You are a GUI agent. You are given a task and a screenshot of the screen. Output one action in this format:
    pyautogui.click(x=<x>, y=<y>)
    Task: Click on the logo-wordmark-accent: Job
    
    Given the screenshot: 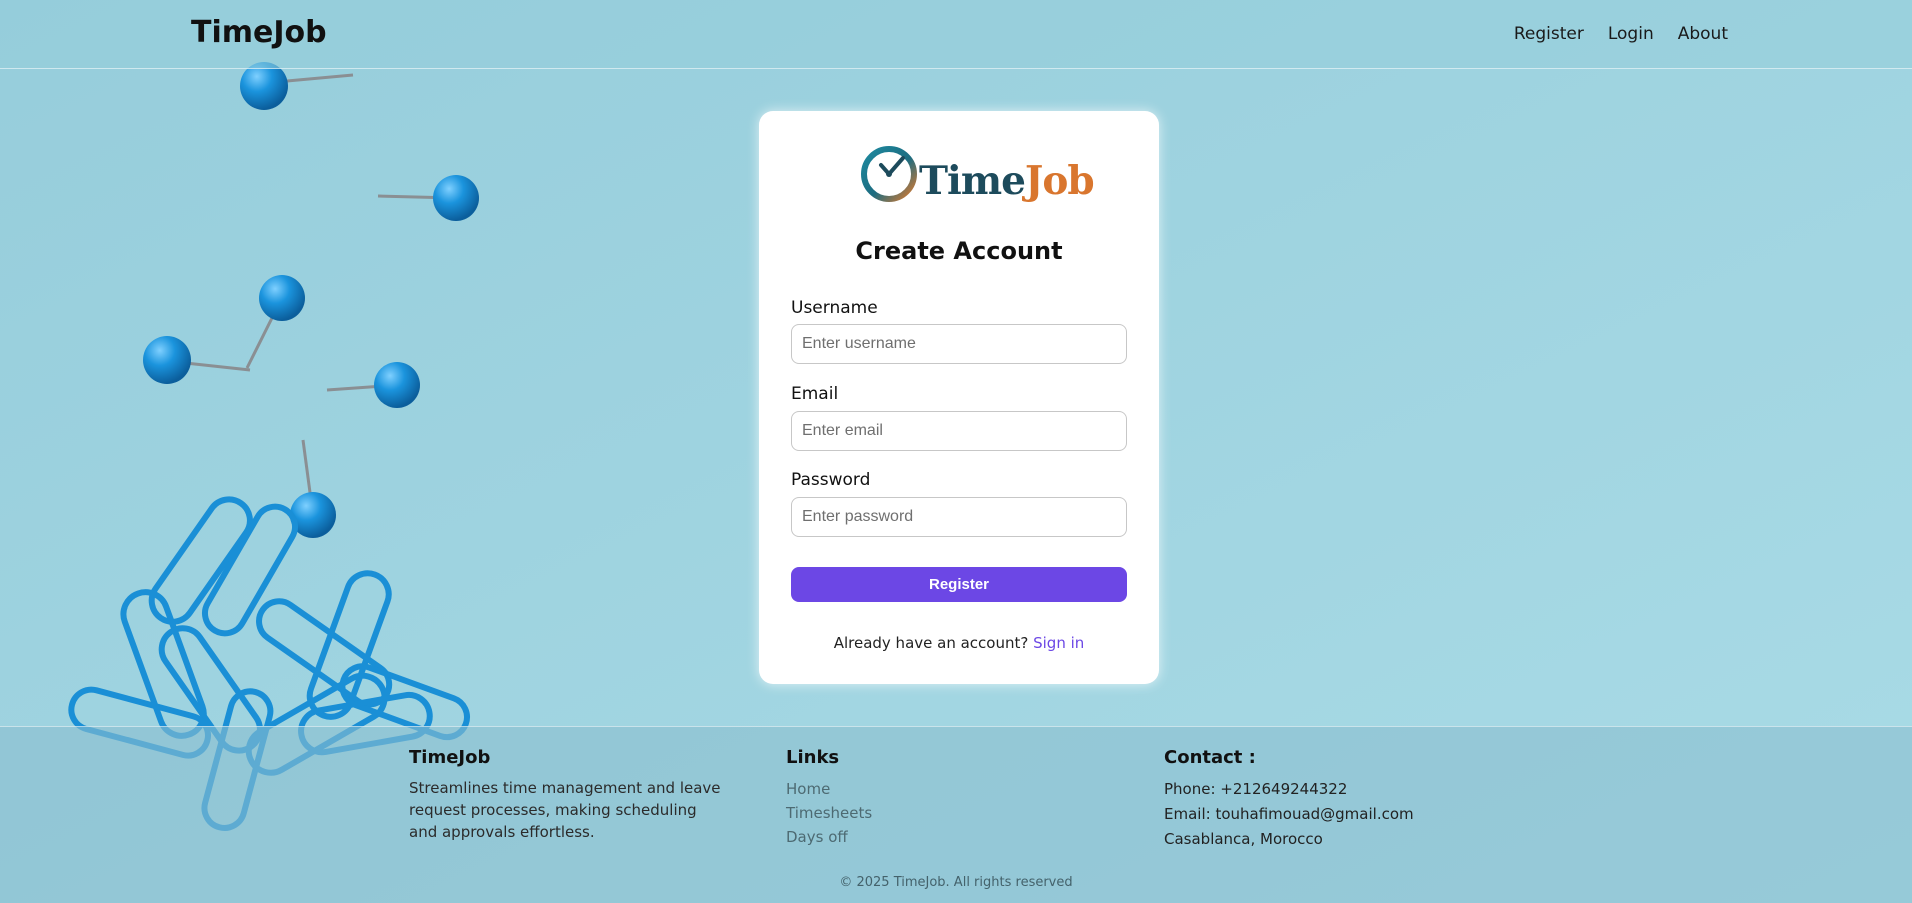 What is the action you would take?
    pyautogui.click(x=1059, y=181)
    